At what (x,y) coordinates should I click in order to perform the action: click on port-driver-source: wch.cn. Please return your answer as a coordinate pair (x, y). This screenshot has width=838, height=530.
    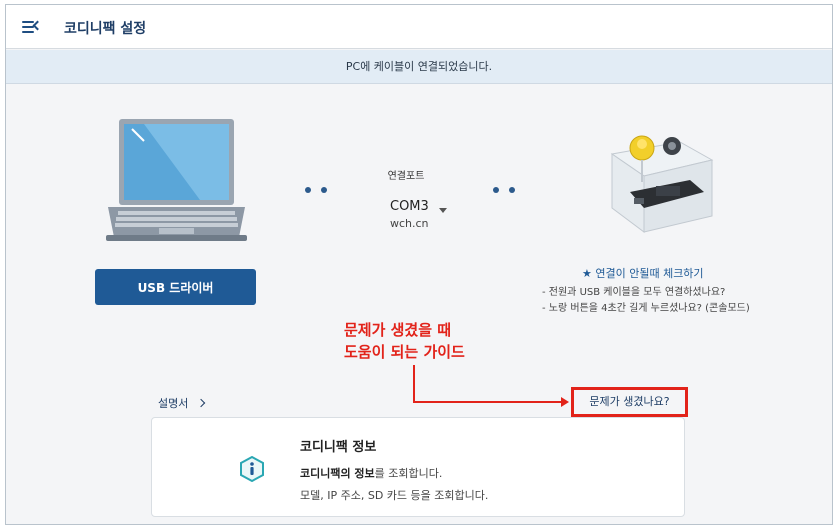
    Looking at the image, I should click on (409, 223).